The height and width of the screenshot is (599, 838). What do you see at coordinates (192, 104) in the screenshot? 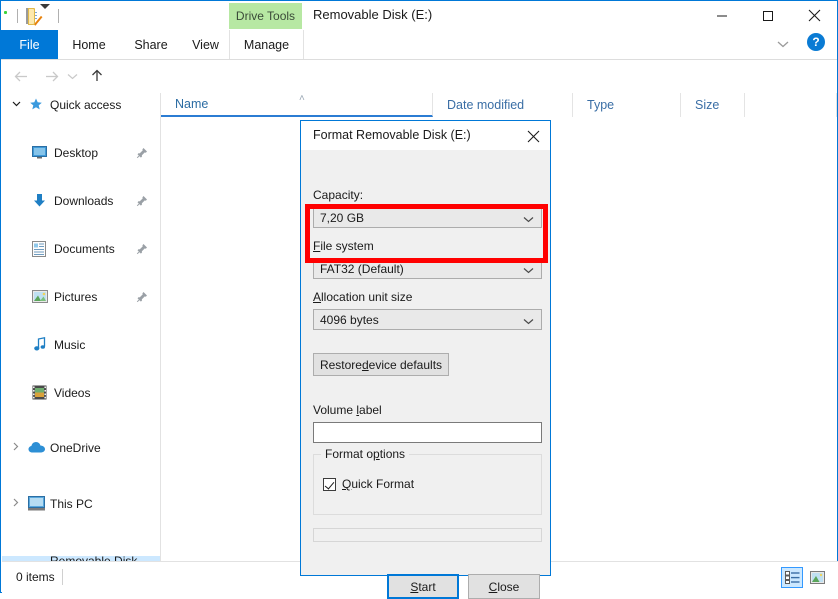
I see `column-header-name-label: Name` at bounding box center [192, 104].